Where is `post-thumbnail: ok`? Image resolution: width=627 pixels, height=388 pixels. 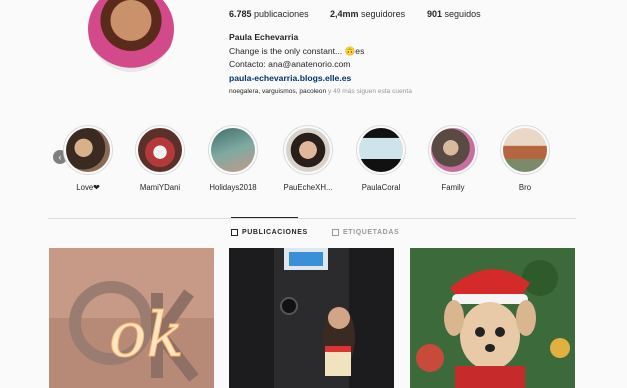 post-thumbnail: ok is located at coordinates (131, 318).